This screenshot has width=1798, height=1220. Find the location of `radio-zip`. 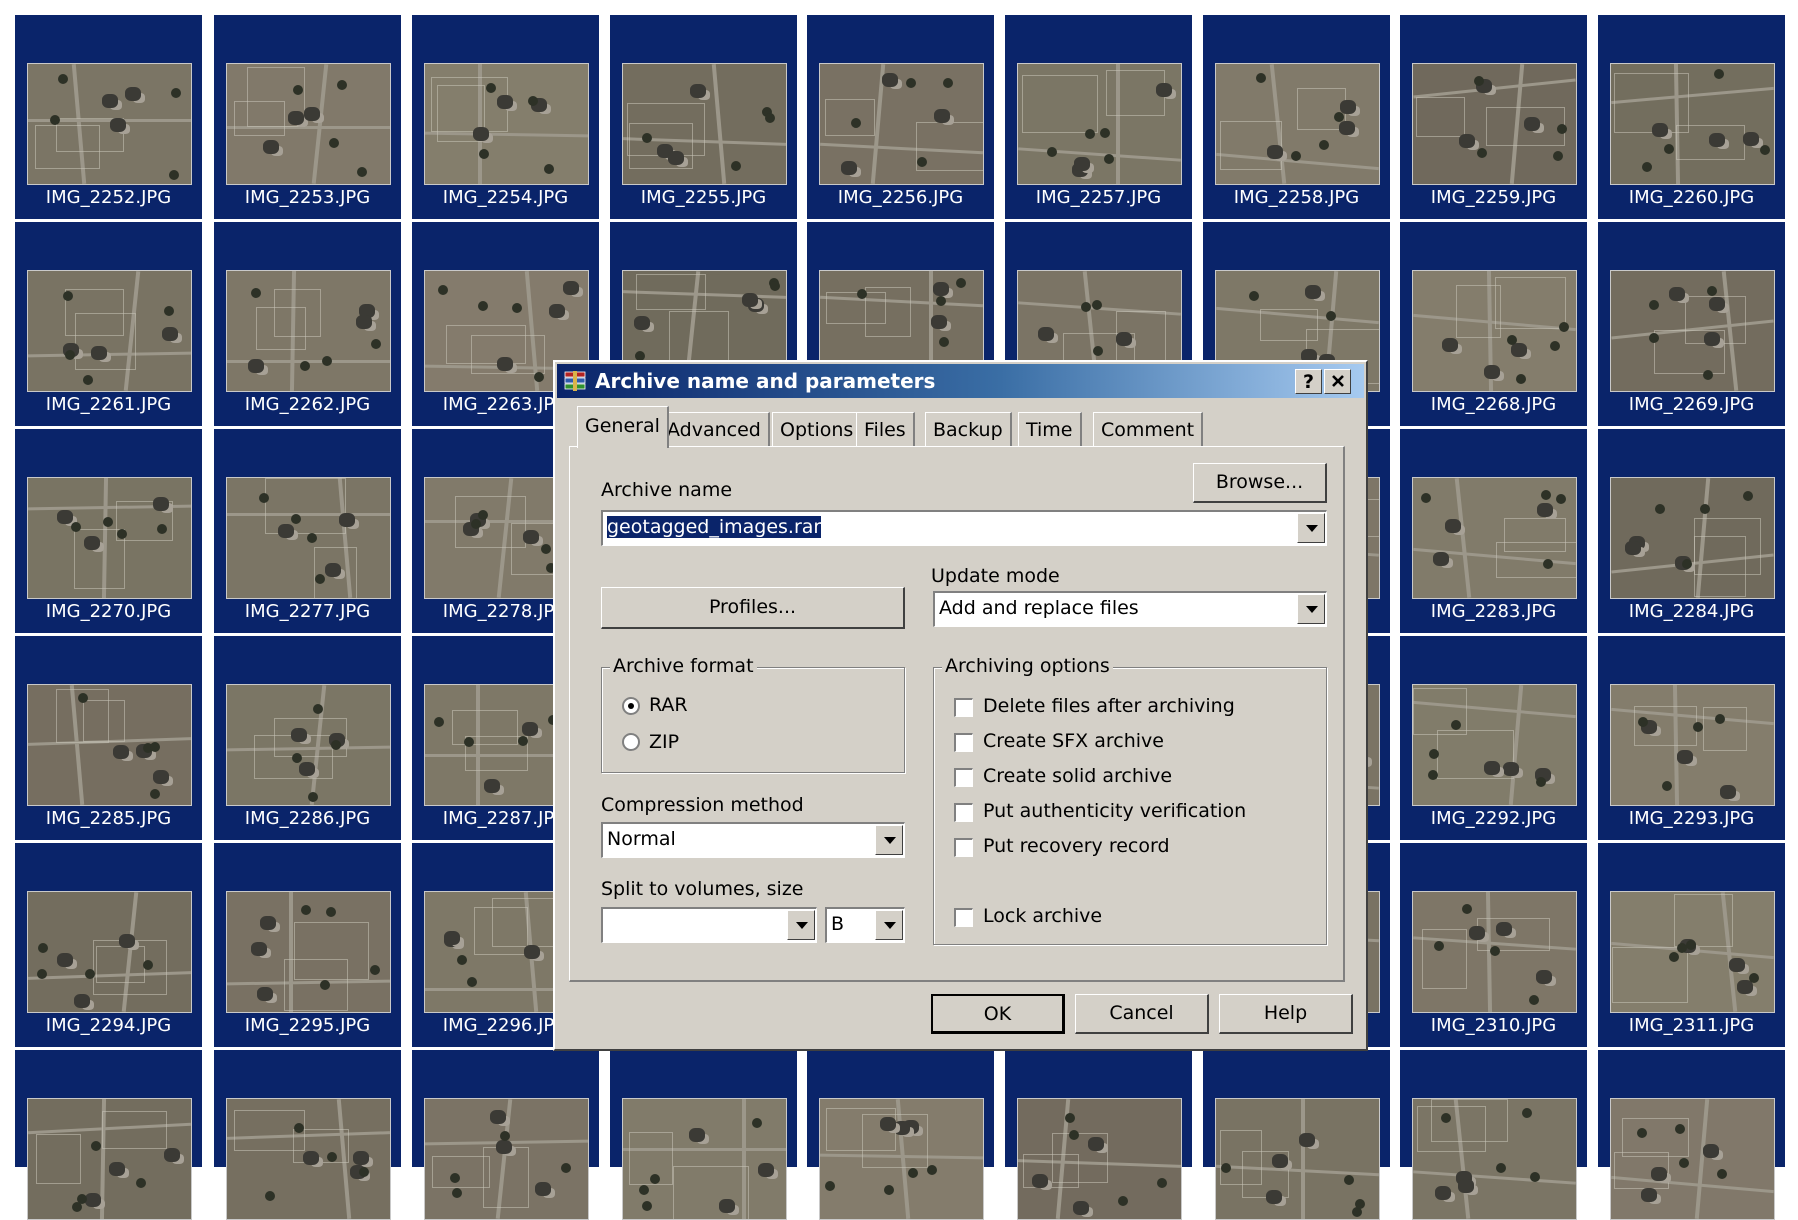

radio-zip is located at coordinates (631, 742).